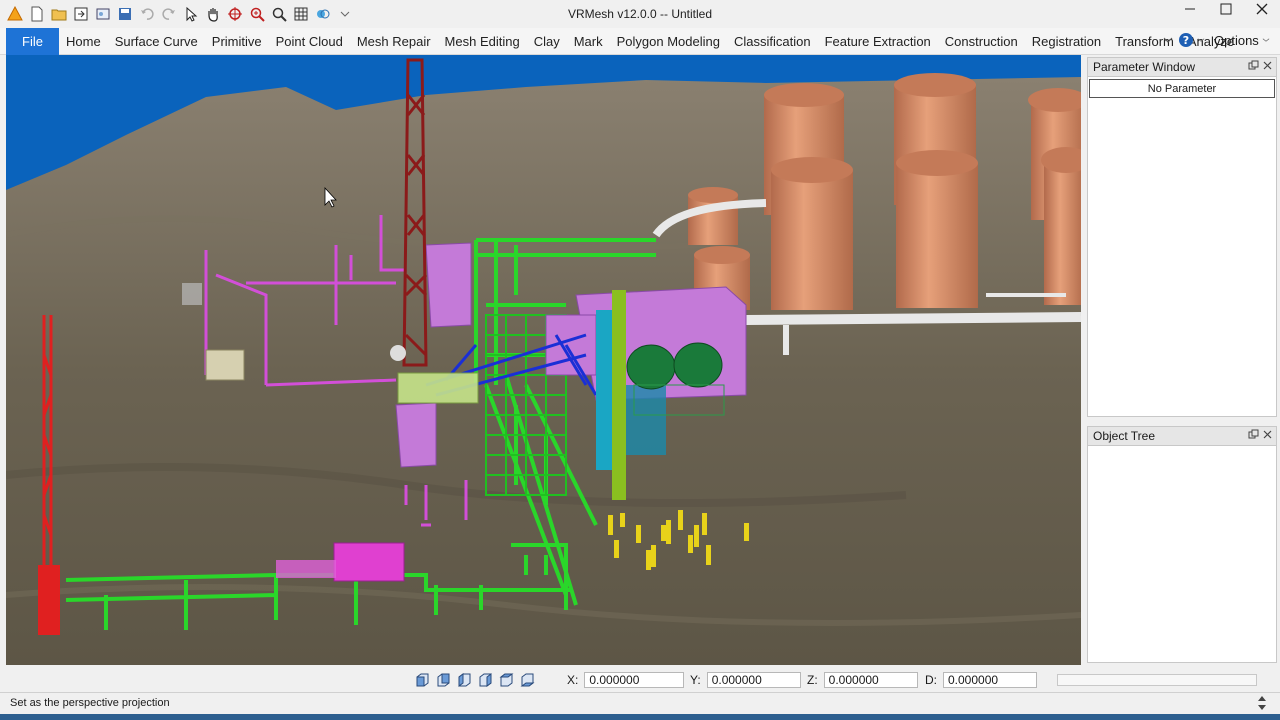  Describe the element at coordinates (1262, 703) in the screenshot. I see `status-scroll-icon` at that location.